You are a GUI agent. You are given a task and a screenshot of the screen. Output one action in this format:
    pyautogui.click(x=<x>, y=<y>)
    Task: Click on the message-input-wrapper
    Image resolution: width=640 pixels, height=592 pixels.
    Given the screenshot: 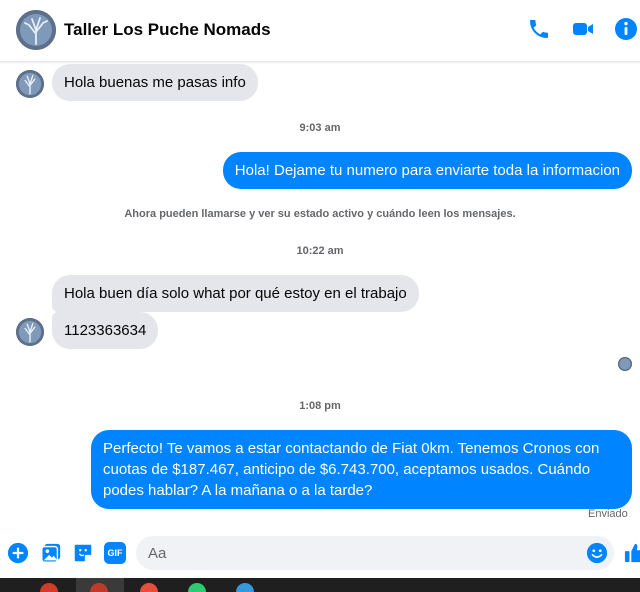 What is the action you would take?
    pyautogui.click(x=375, y=553)
    